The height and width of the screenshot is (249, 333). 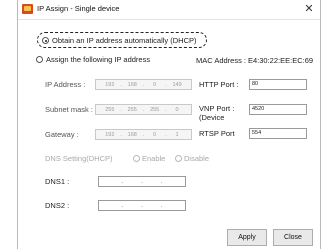 What do you see at coordinates (39, 59) in the screenshot?
I see `static-ip-radio` at bounding box center [39, 59].